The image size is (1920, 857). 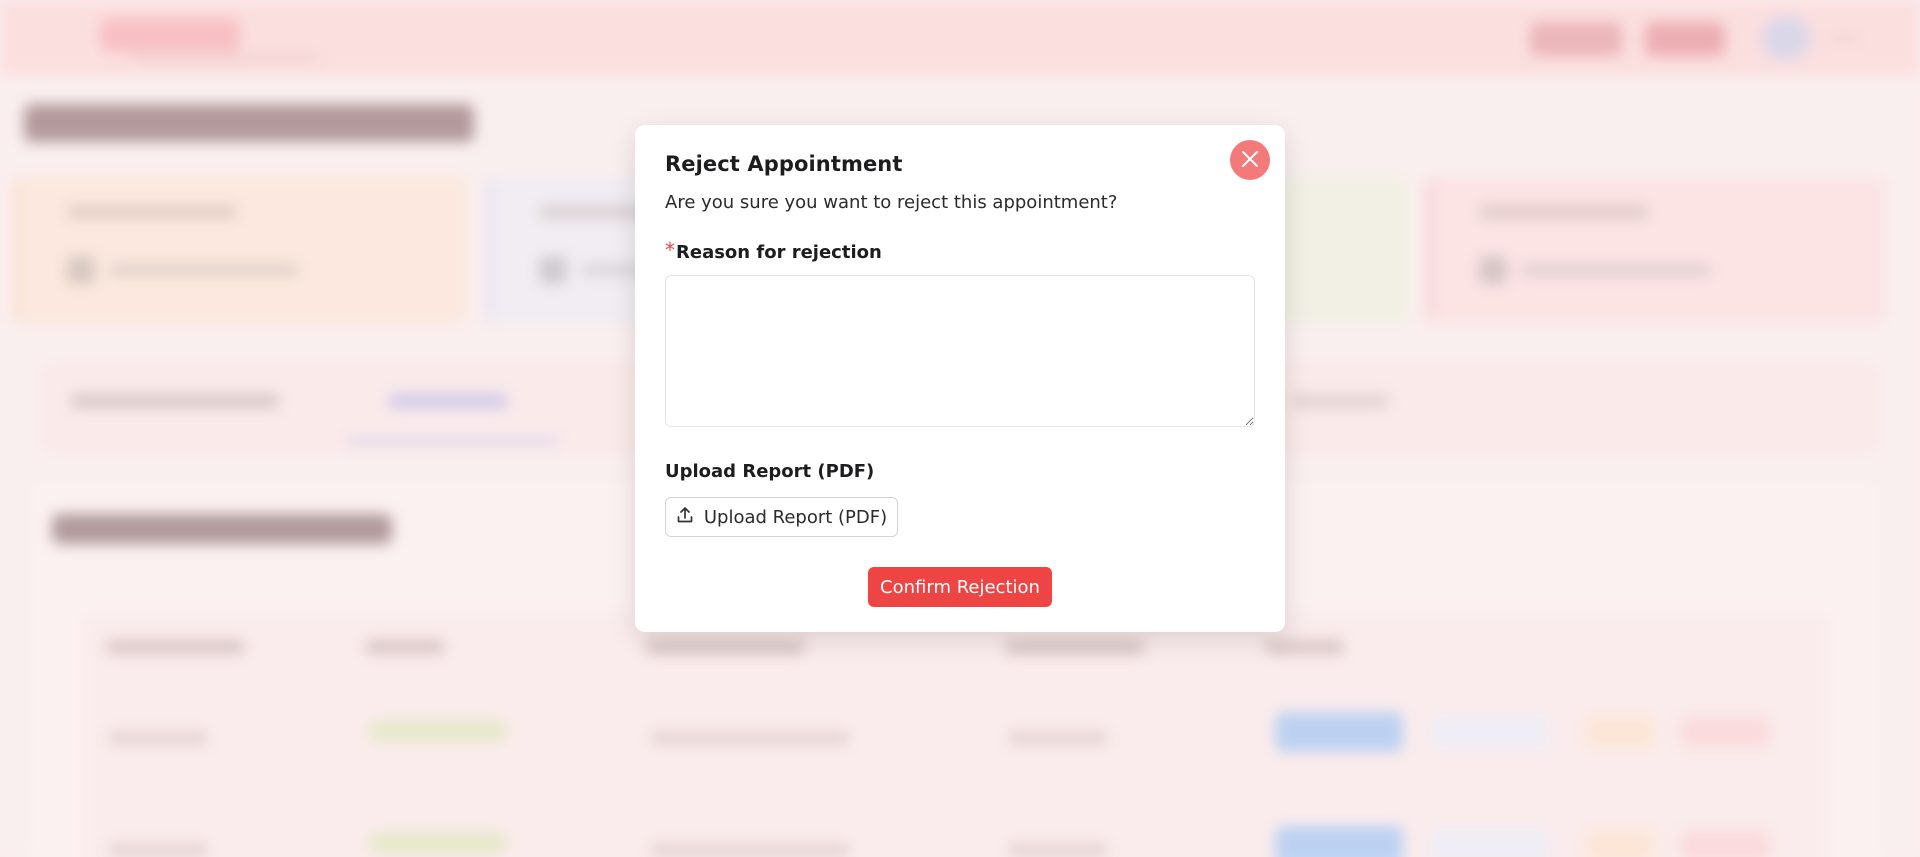 I want to click on reason-textarea, so click(x=960, y=351).